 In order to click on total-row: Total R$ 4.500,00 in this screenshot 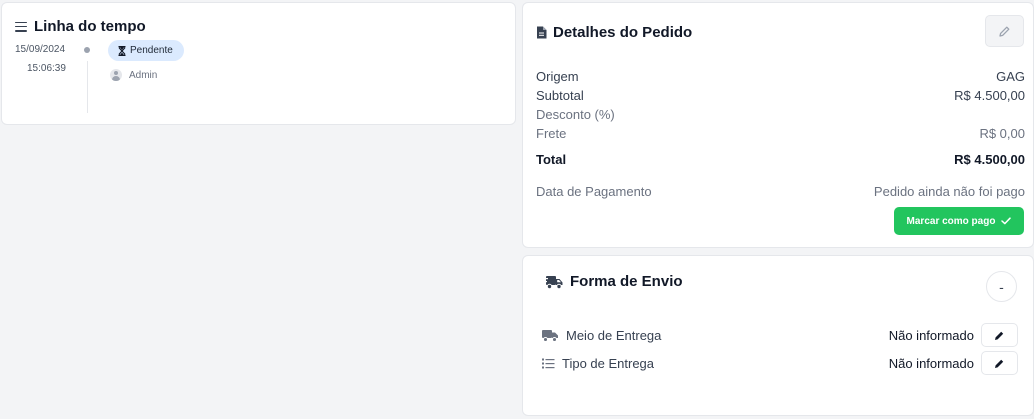, I will do `click(780, 159)`.